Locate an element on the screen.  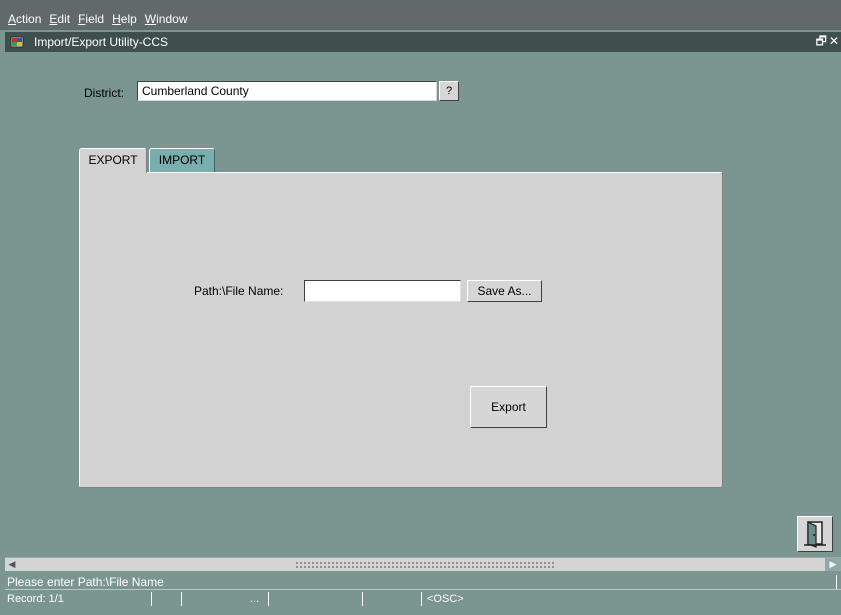
close-icon: ✕ is located at coordinates (834, 41).